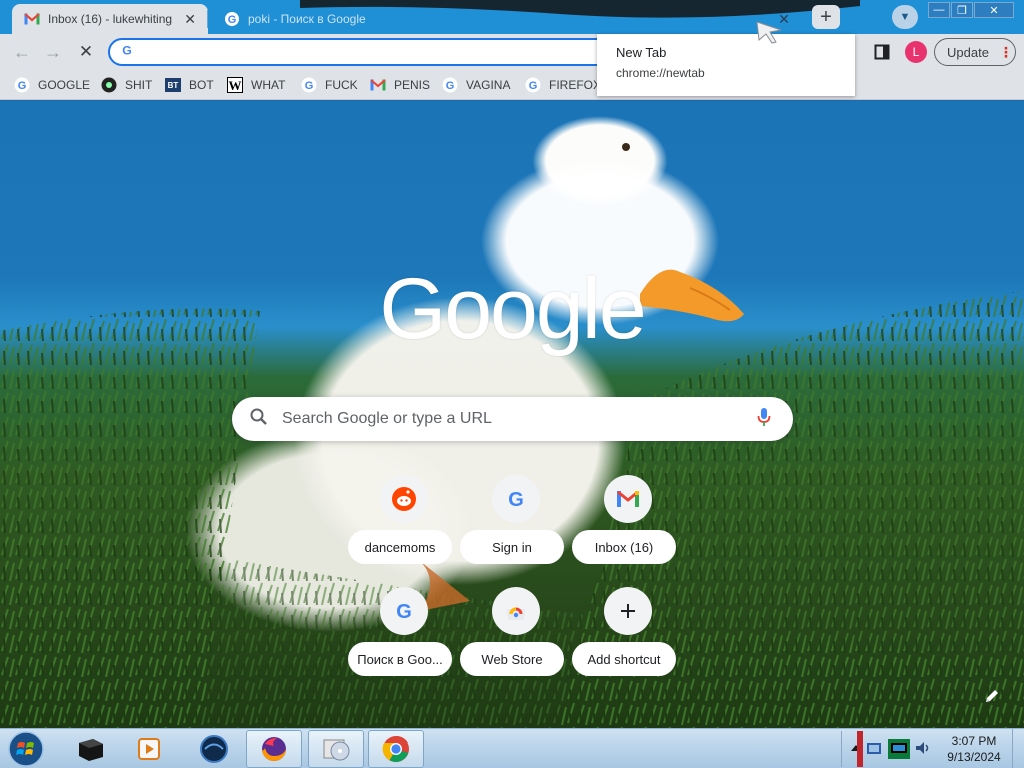  Describe the element at coordinates (22, 52) in the screenshot. I see `back-button: ←` at that location.